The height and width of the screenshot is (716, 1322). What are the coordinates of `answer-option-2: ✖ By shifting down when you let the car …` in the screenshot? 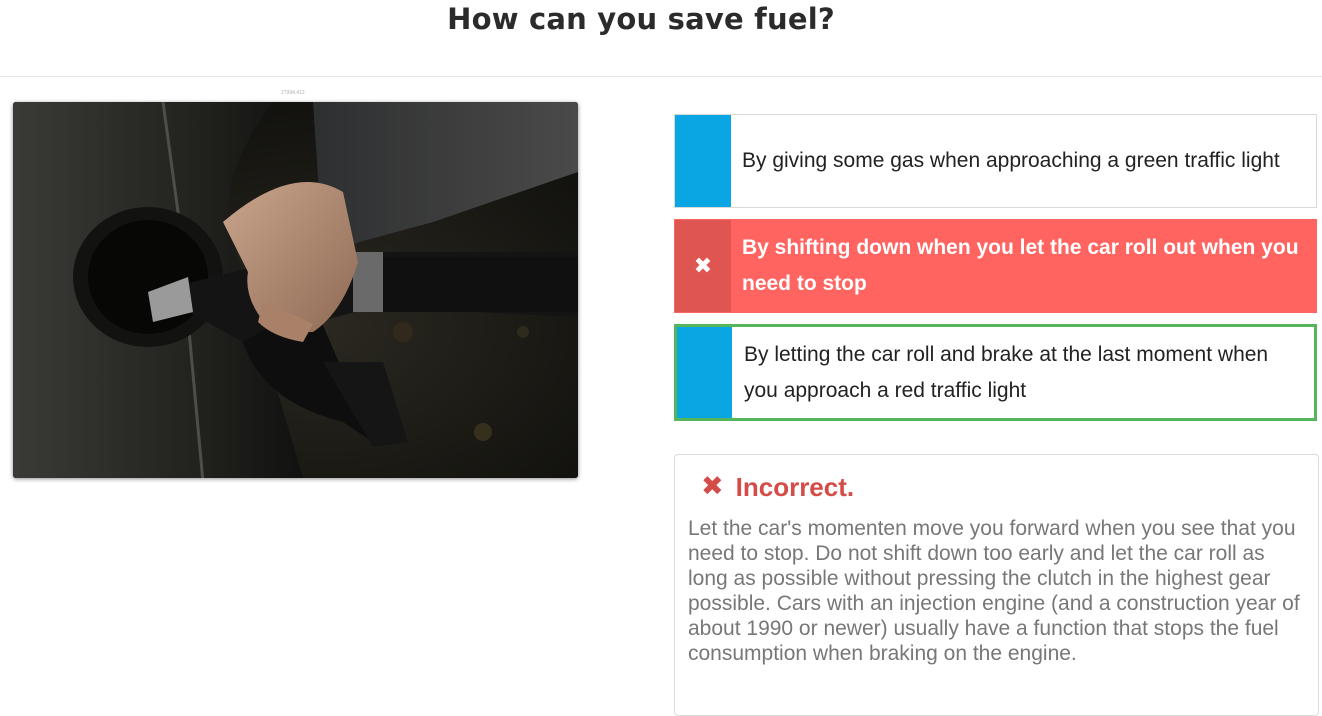 It's located at (995, 266).